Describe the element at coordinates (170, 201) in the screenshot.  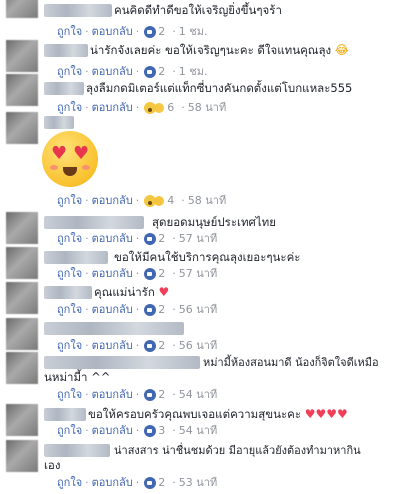
I see `reaction-count: 4` at that location.